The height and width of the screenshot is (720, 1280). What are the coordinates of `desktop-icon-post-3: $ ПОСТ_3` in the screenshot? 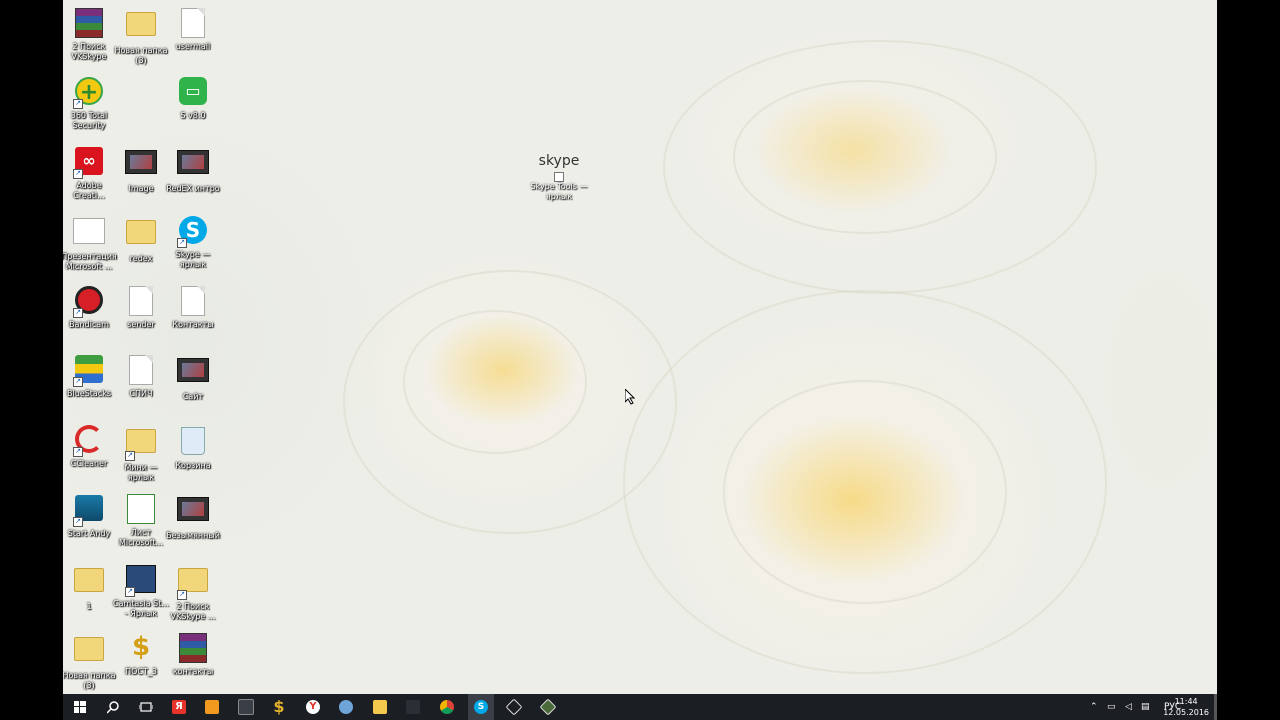 It's located at (141, 654).